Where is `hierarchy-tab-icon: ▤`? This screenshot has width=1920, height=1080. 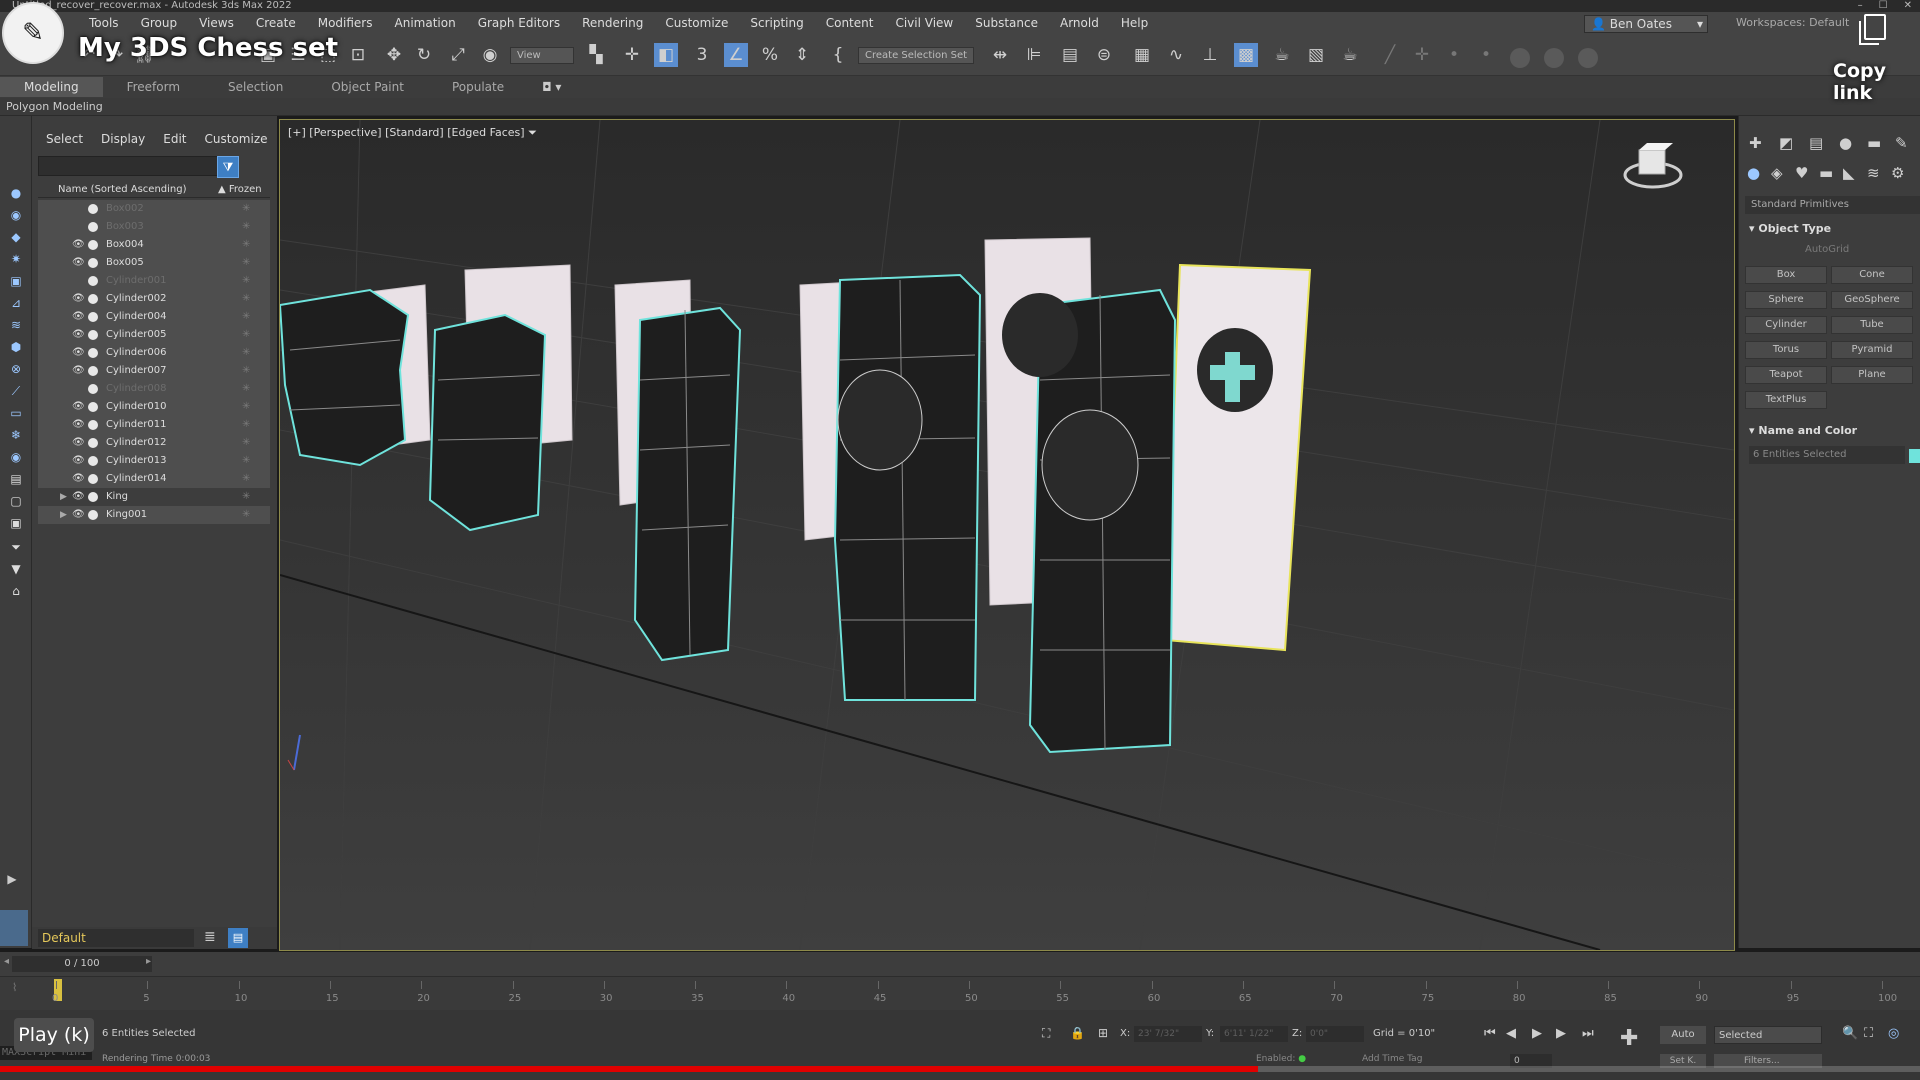 hierarchy-tab-icon: ▤ is located at coordinates (1816, 143).